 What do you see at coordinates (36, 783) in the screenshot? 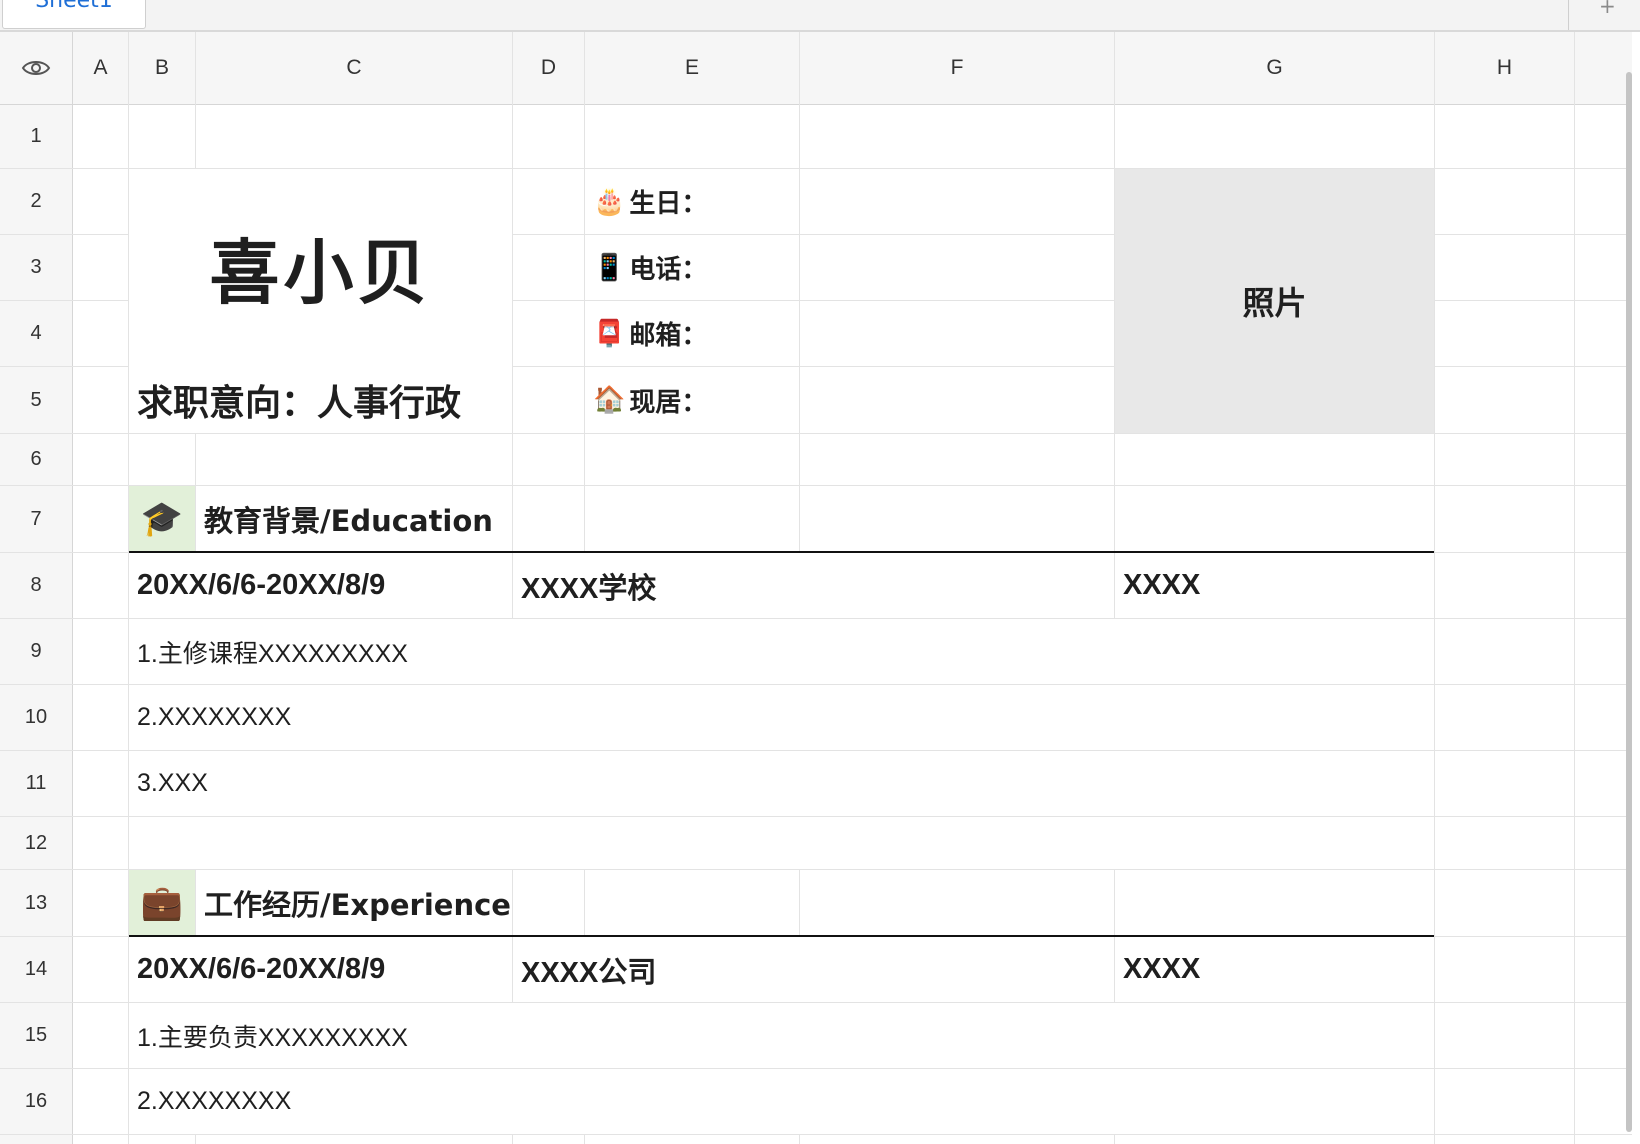
I see `row-header-11: 11` at bounding box center [36, 783].